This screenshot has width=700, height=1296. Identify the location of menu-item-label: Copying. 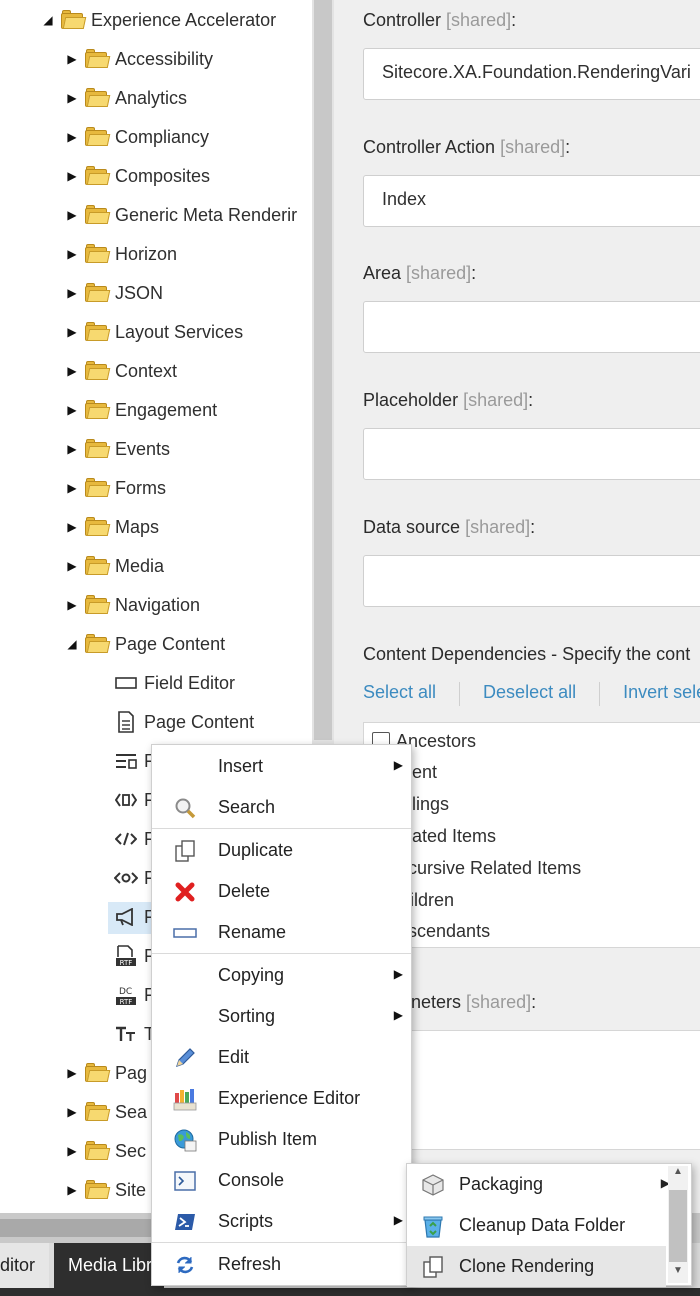
(251, 975).